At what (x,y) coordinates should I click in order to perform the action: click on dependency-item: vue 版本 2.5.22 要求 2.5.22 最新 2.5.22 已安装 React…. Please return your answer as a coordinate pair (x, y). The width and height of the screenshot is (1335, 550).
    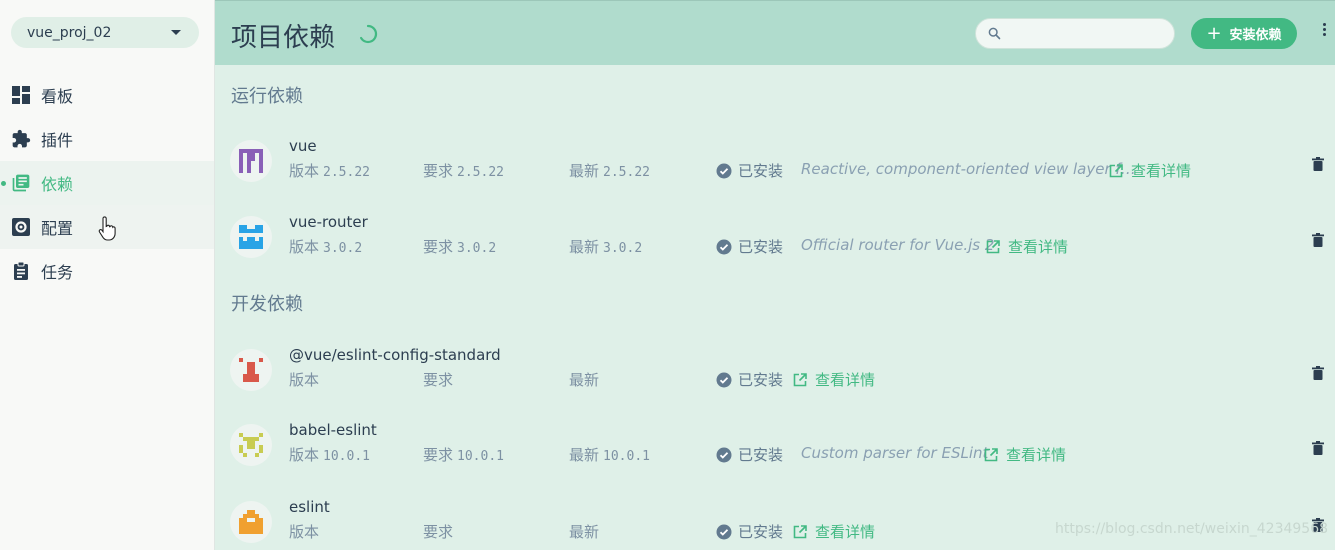
    Looking at the image, I should click on (775, 167).